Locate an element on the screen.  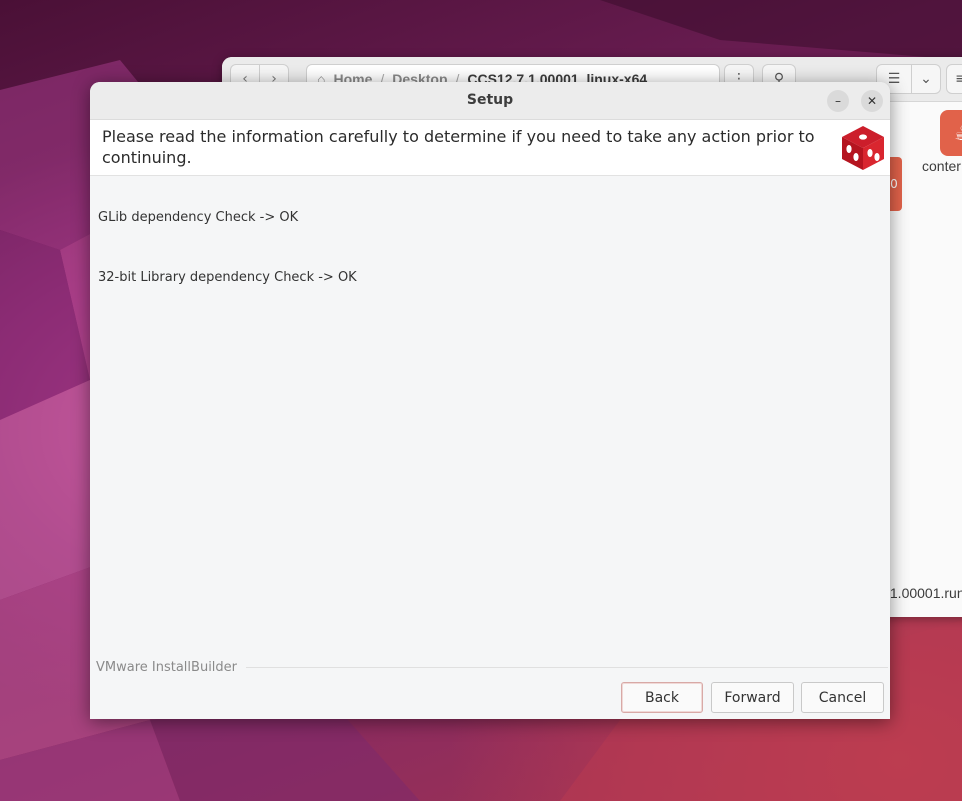
lib32-check-line: 32-bit Library dependency Check -> OK is located at coordinates (227, 277).